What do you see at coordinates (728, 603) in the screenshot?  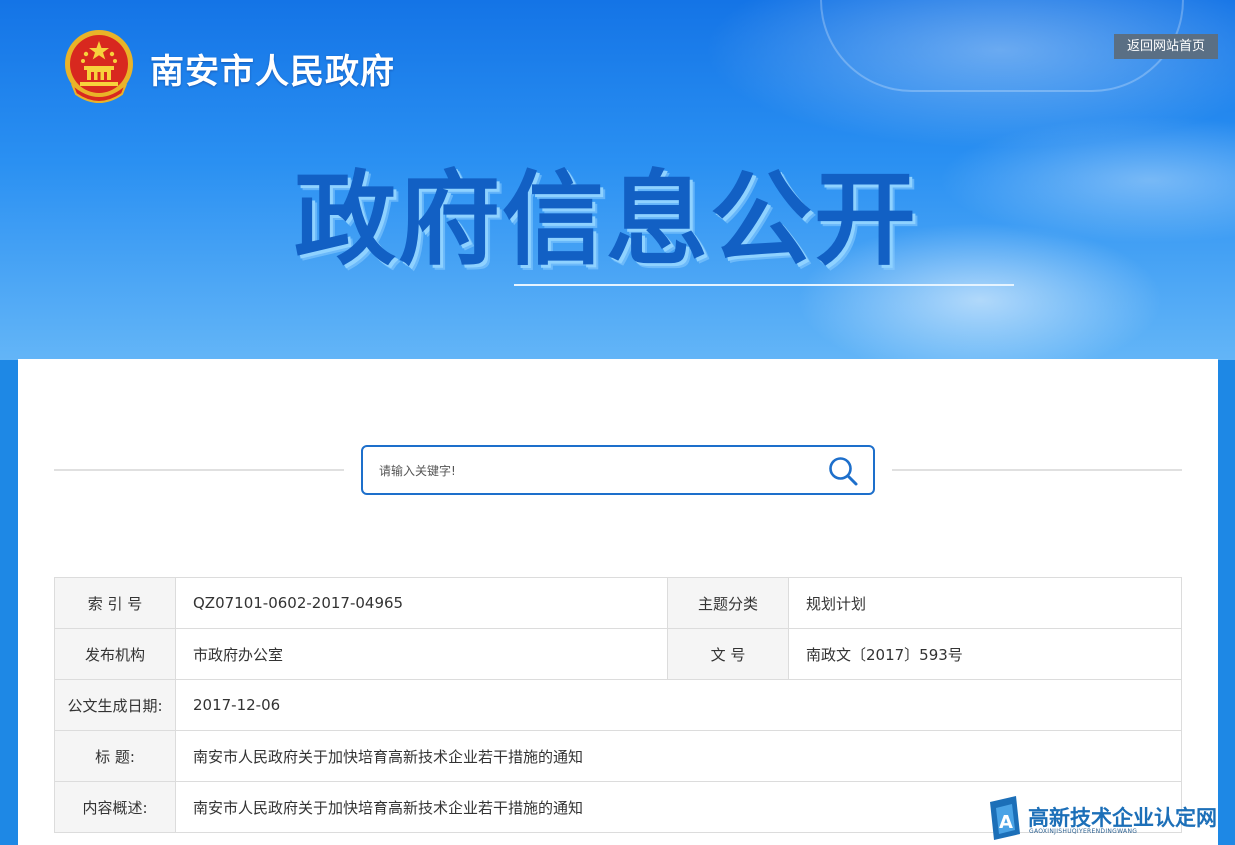 I see `subject-category-label: 主题分类` at bounding box center [728, 603].